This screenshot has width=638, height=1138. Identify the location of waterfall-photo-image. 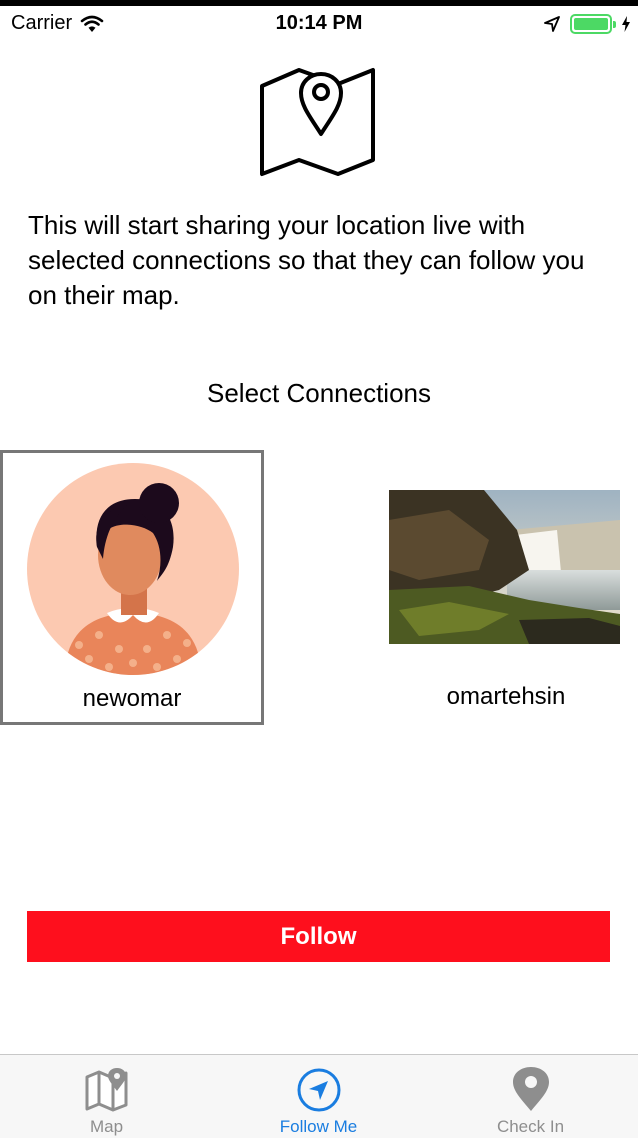
(504, 567).